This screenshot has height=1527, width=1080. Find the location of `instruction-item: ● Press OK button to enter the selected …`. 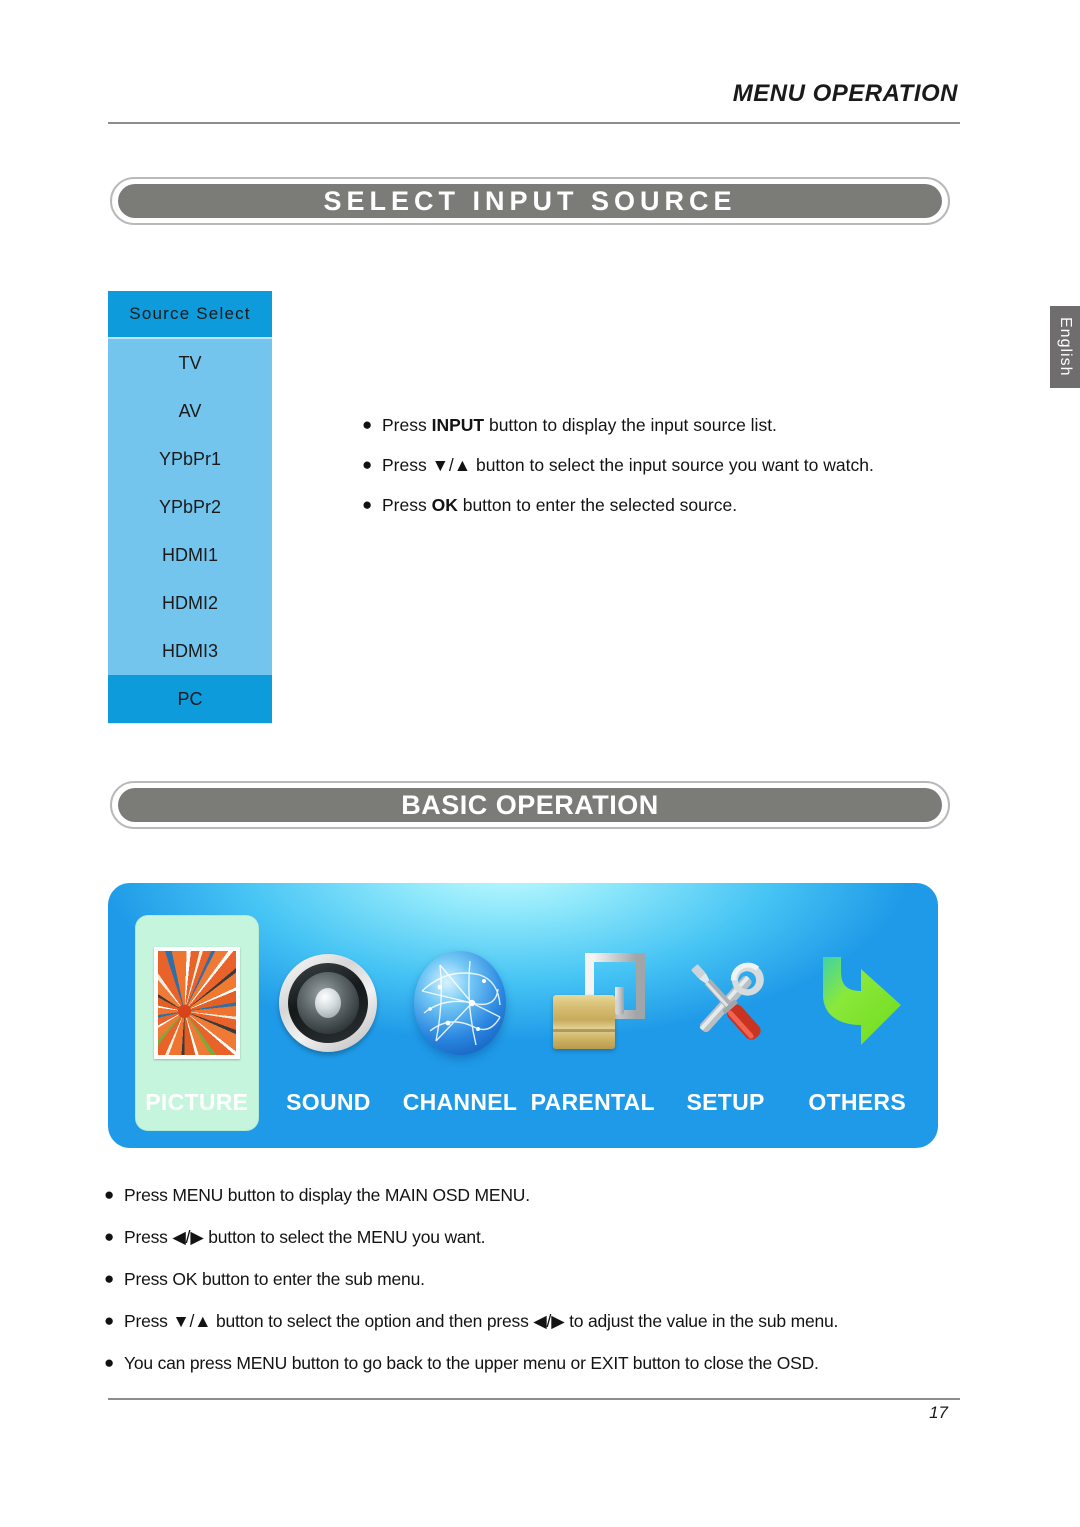

instruction-item: ● Press OK button to enter the selected … is located at coordinates (618, 506).